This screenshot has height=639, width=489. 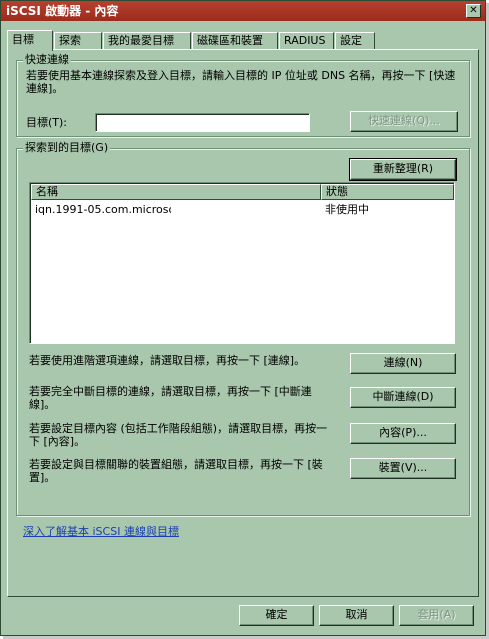 What do you see at coordinates (47, 60) in the screenshot?
I see `quick-connect-label: 快速連線` at bounding box center [47, 60].